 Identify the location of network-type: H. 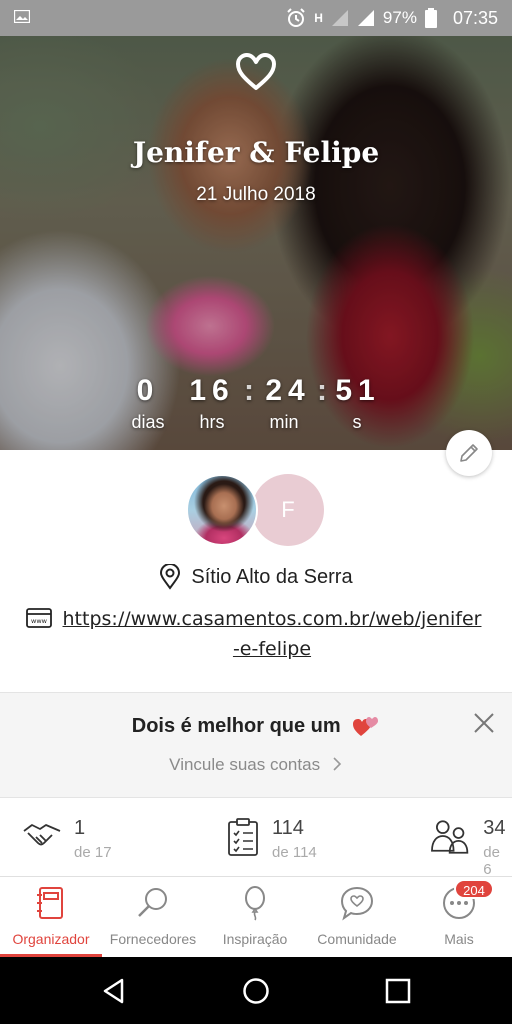
(318, 18).